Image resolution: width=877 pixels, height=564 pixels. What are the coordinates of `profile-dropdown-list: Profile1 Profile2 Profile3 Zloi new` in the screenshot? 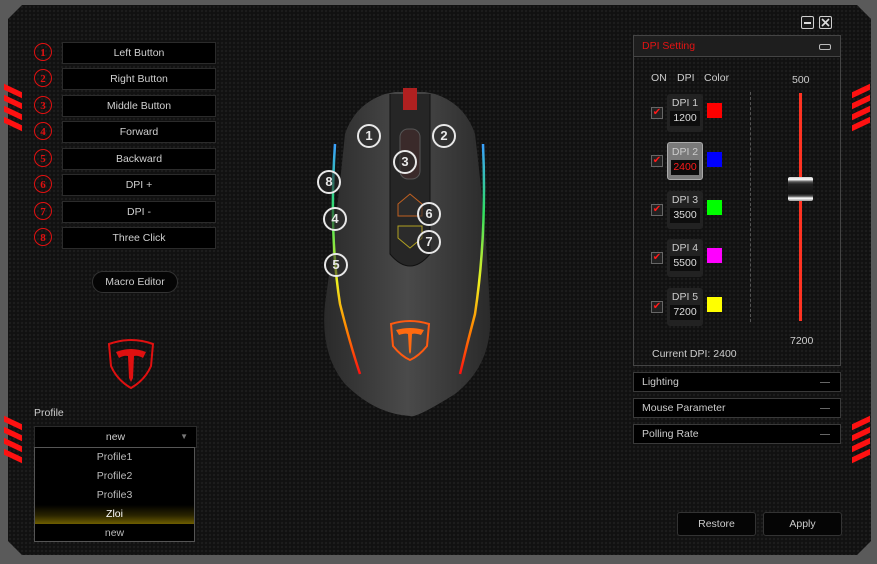 It's located at (114, 494).